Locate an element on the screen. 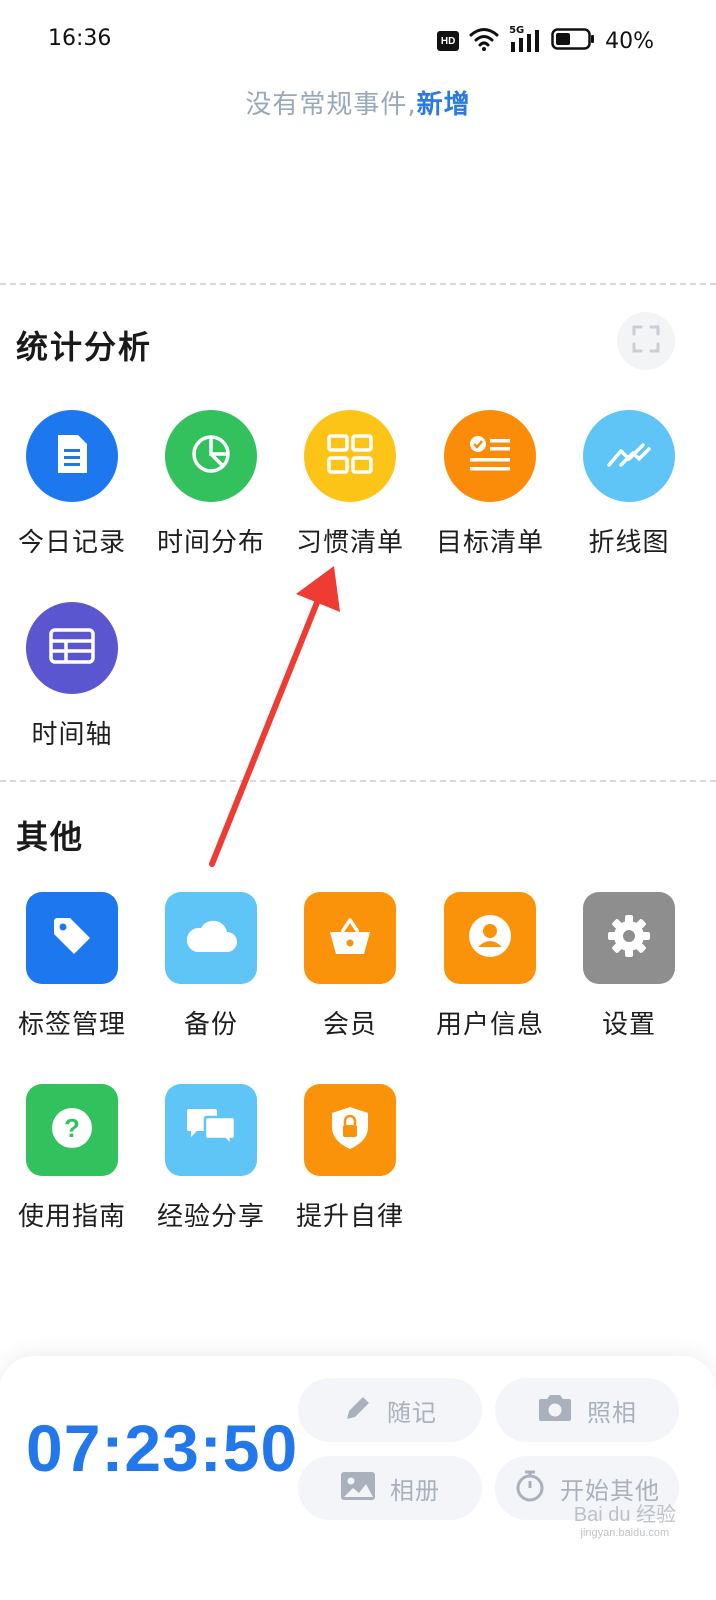 This screenshot has width=716, height=1600. other-item-tag-management: 标签管理 is located at coordinates (72, 972).